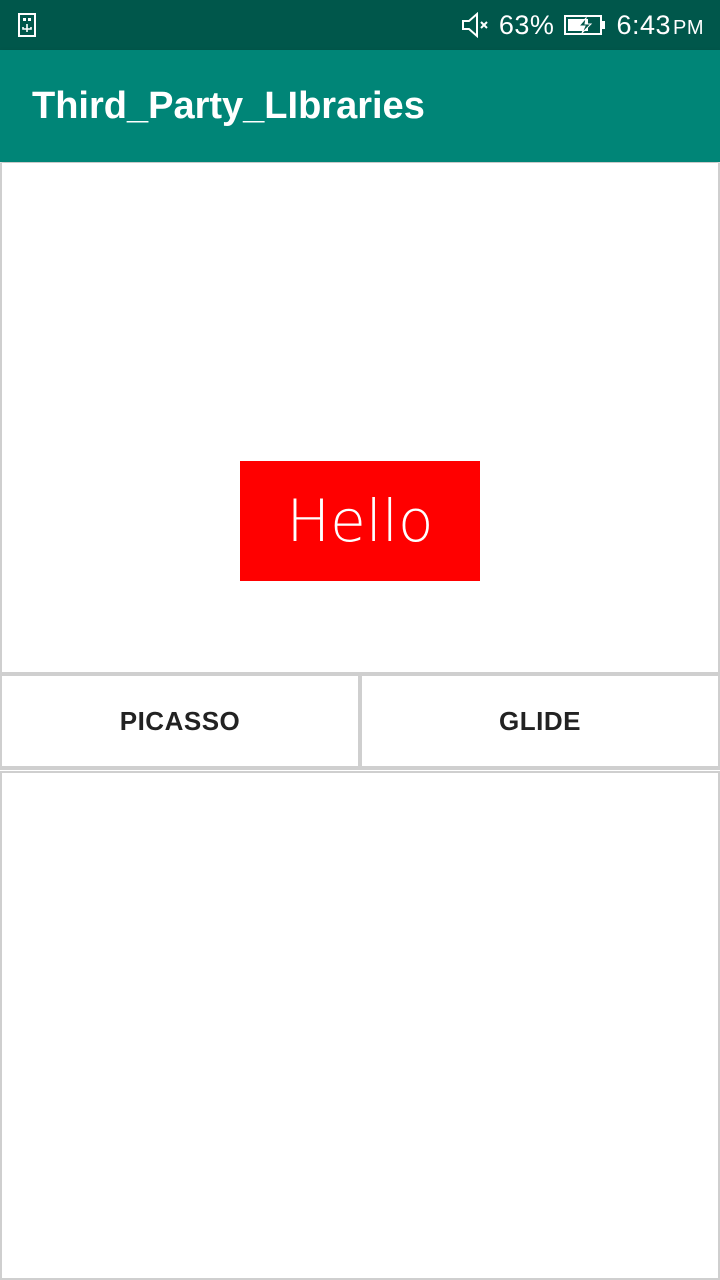 This screenshot has height=1280, width=720. I want to click on clock-time: 6:43, so click(643, 24).